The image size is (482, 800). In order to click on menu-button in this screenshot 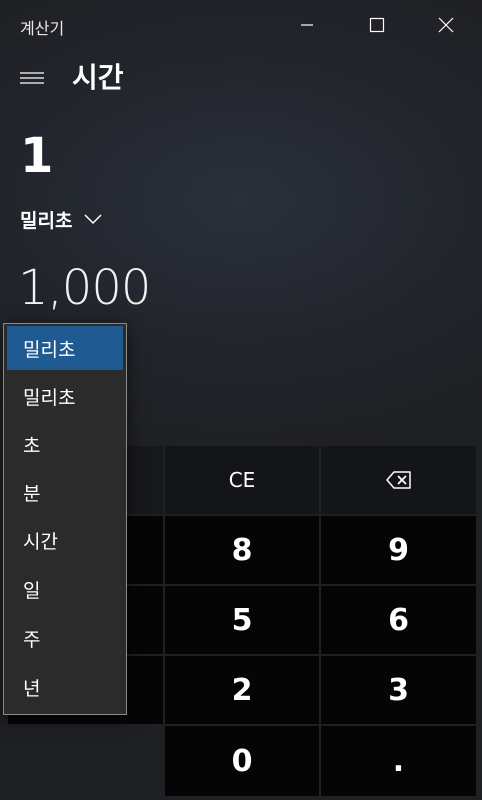, I will do `click(32, 78)`.